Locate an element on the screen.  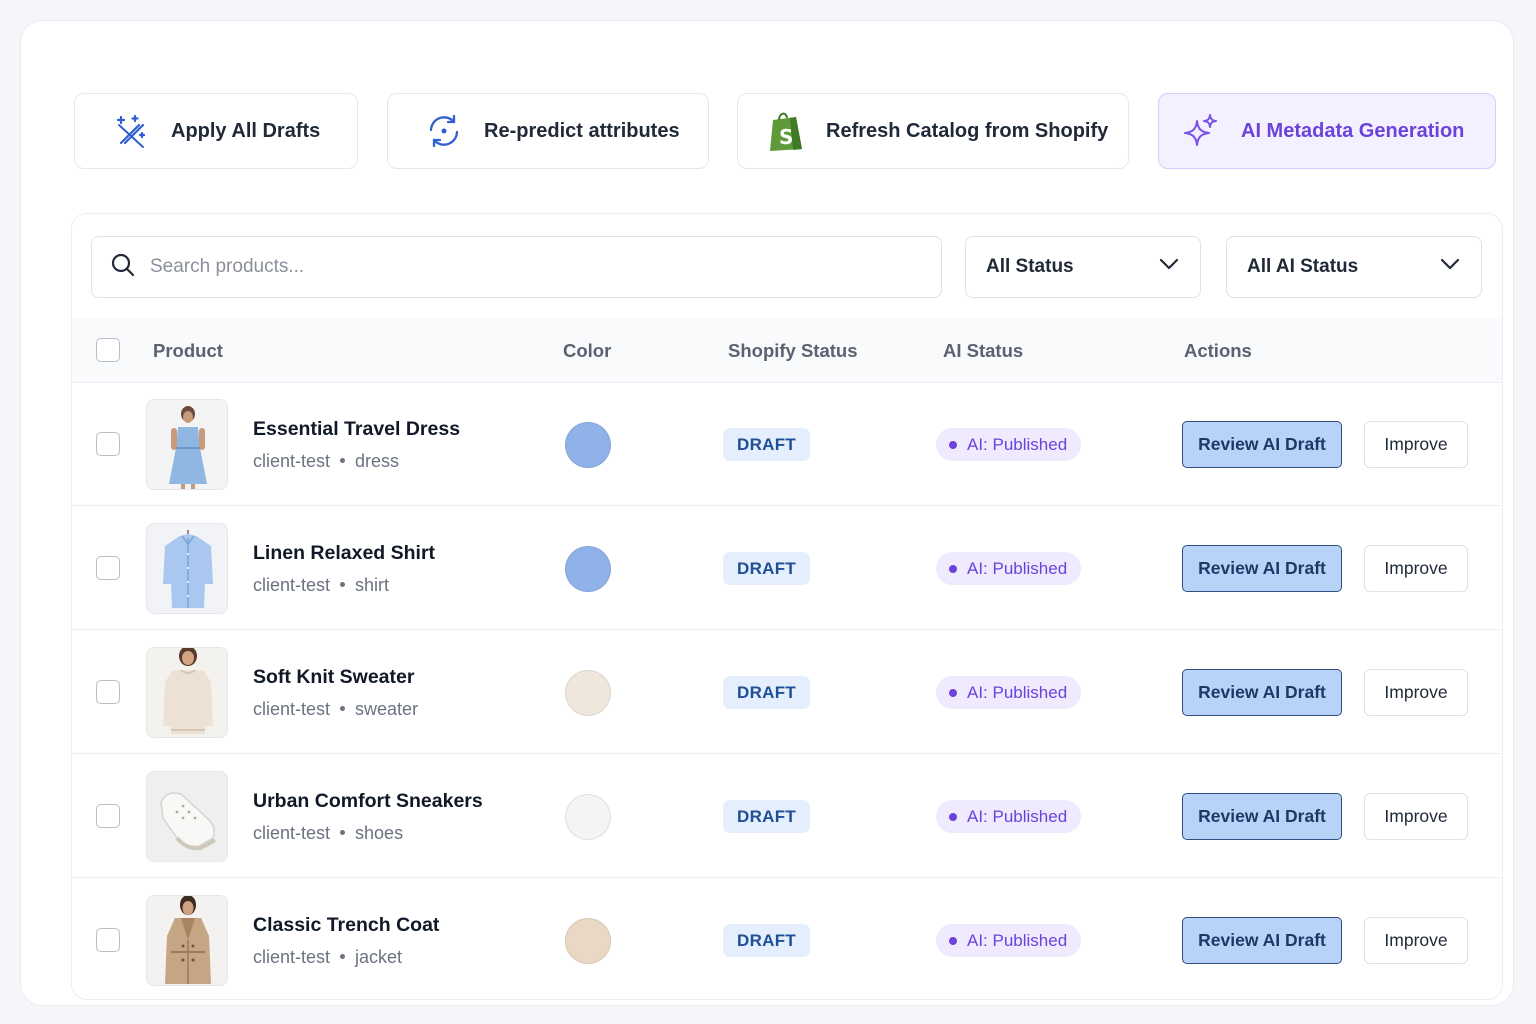
column-header-color: Color is located at coordinates (587, 350).